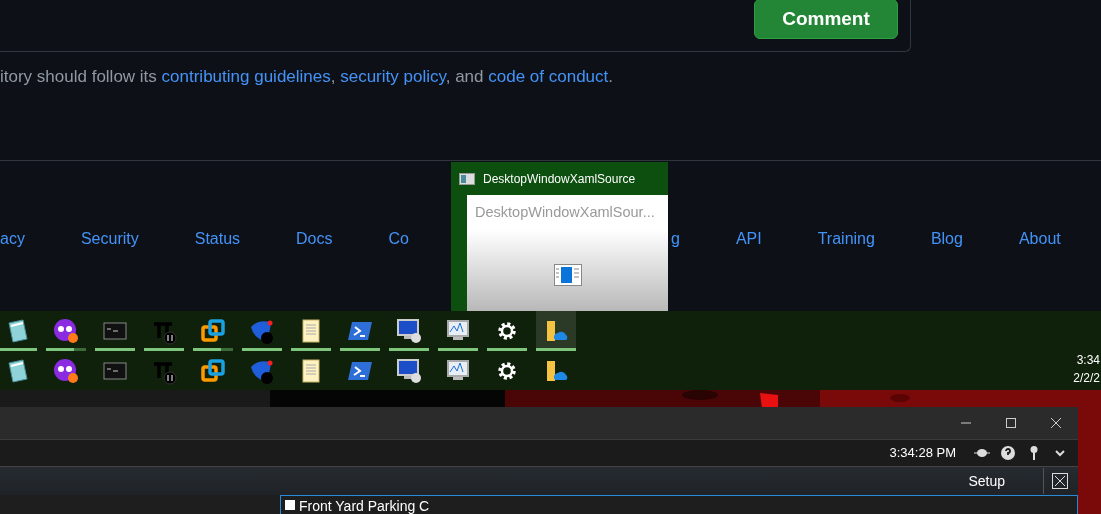 This screenshot has width=1101, height=514. I want to click on setup-button: Setup, so click(986, 480).